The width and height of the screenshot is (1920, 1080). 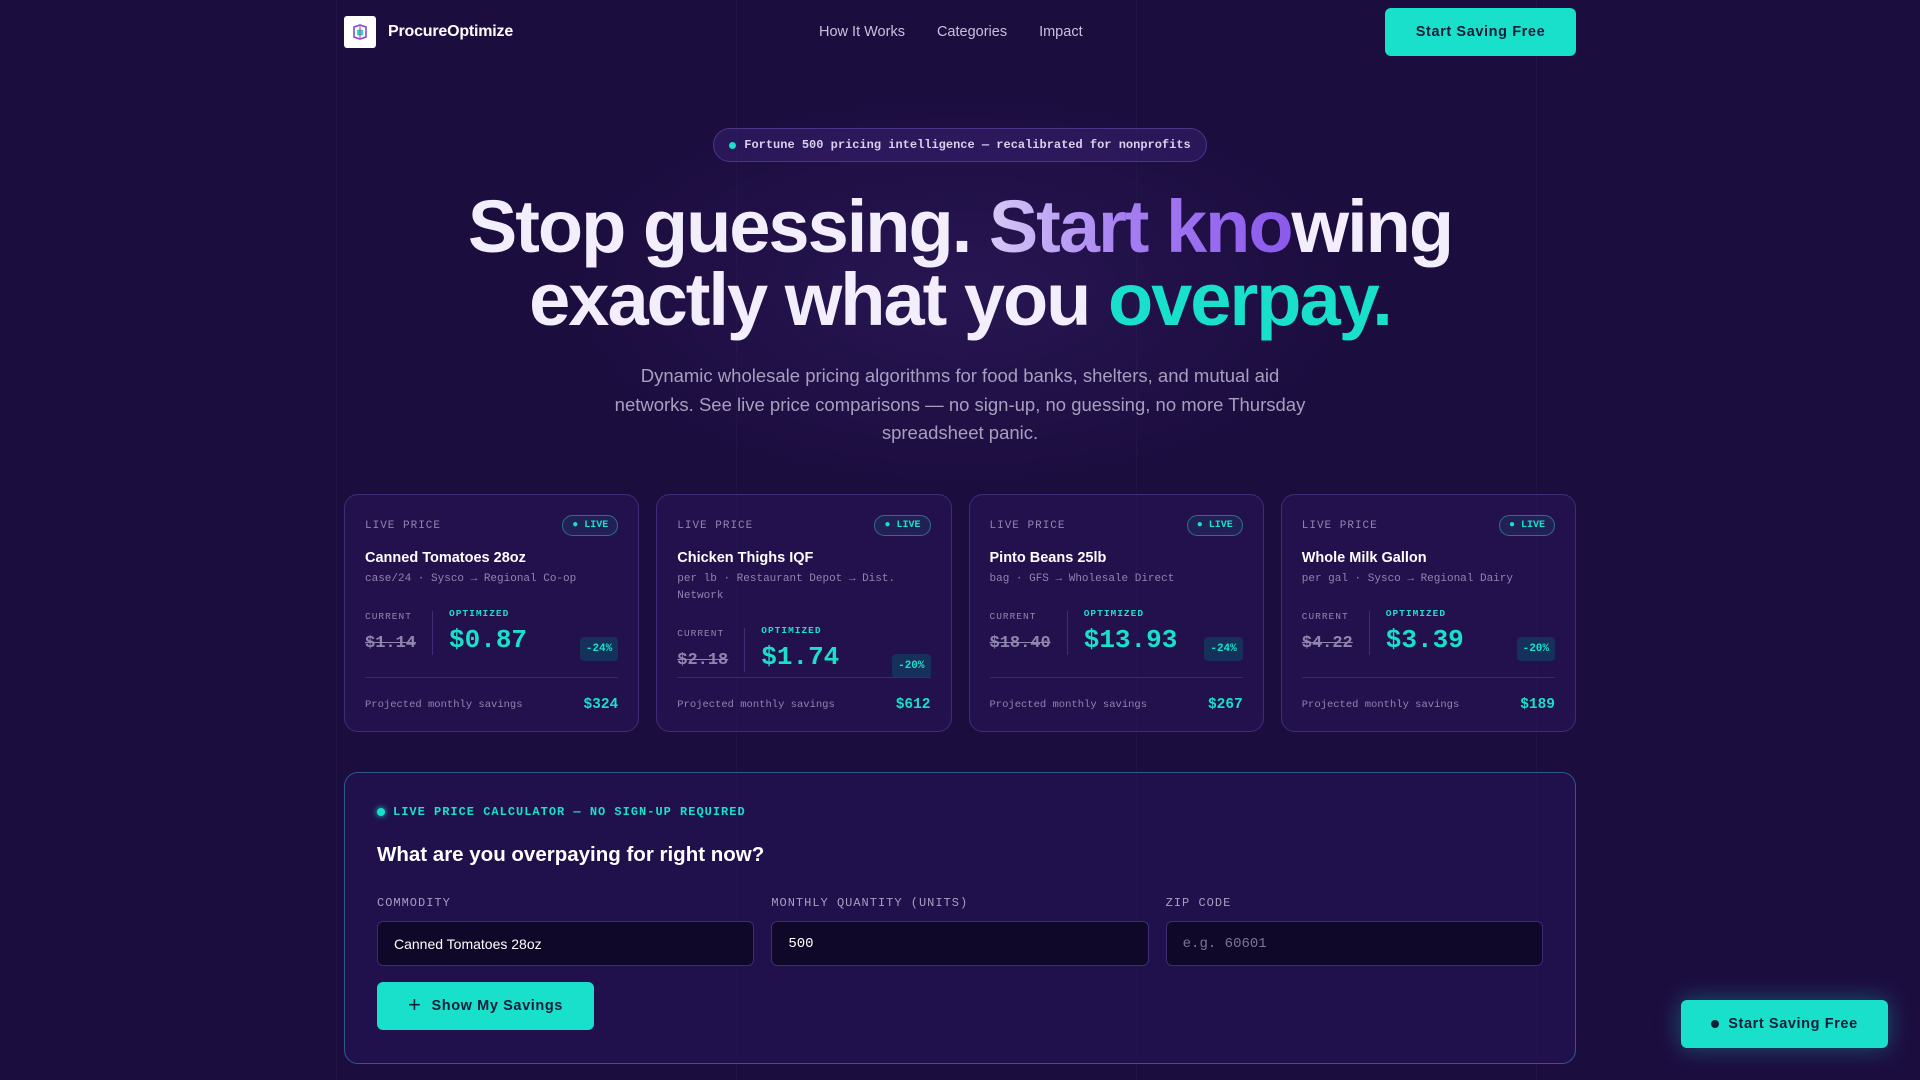 What do you see at coordinates (445, 558) in the screenshot?
I see `card-title: Canned Tomatoes 28oz` at bounding box center [445, 558].